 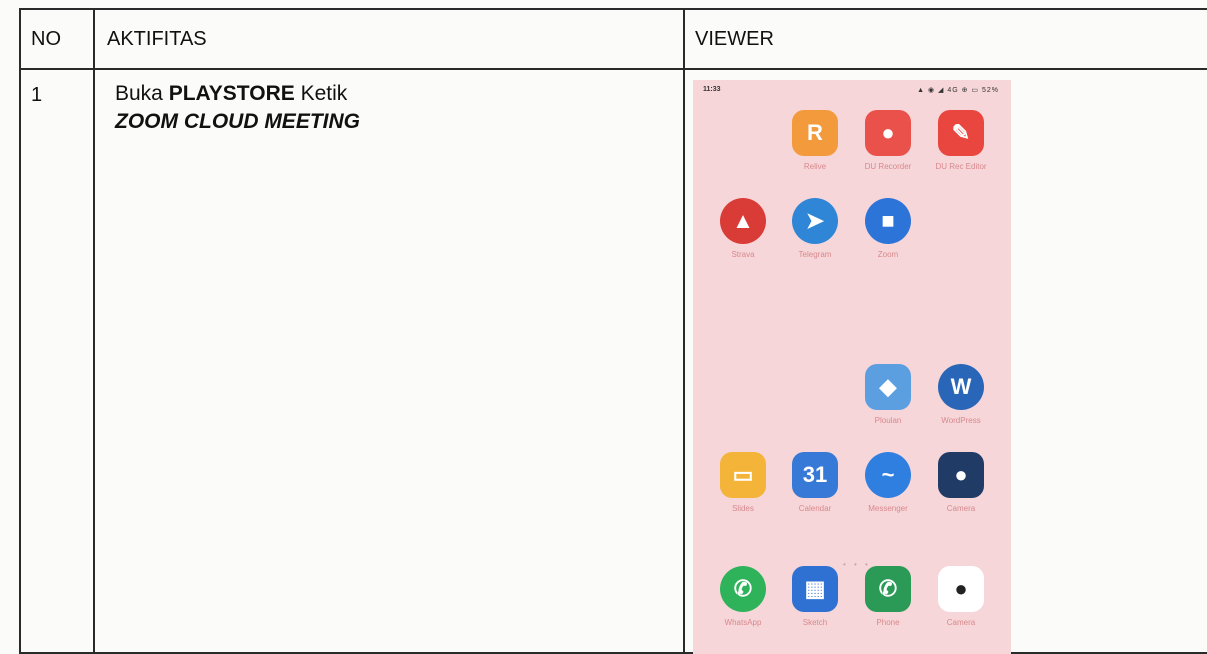 What do you see at coordinates (237, 121) in the screenshot?
I see `activity-search-term: ZOOM CLOUD MEETING` at bounding box center [237, 121].